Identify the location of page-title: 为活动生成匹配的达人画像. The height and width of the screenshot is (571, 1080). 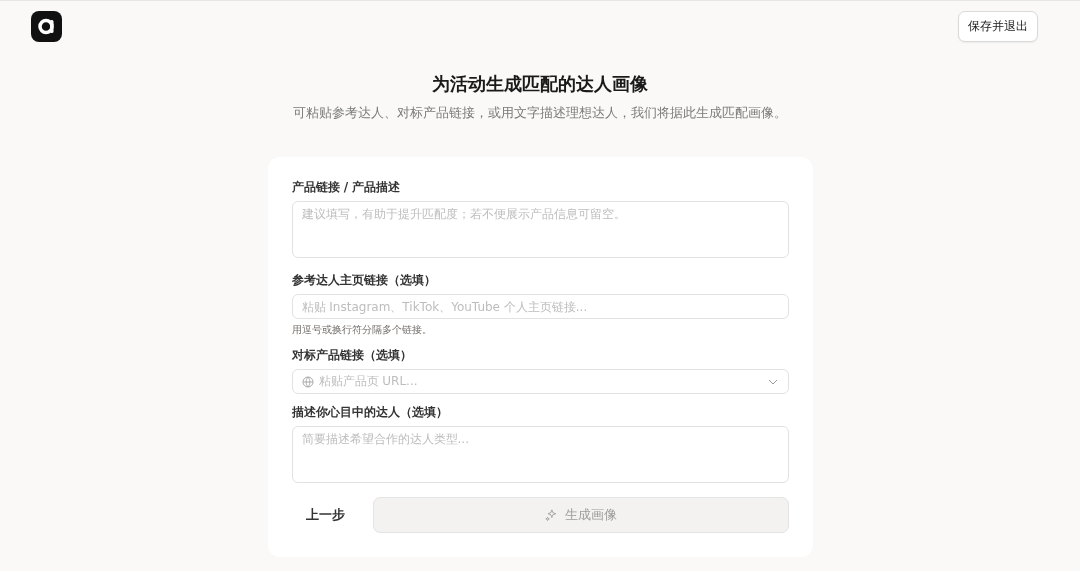
(540, 84).